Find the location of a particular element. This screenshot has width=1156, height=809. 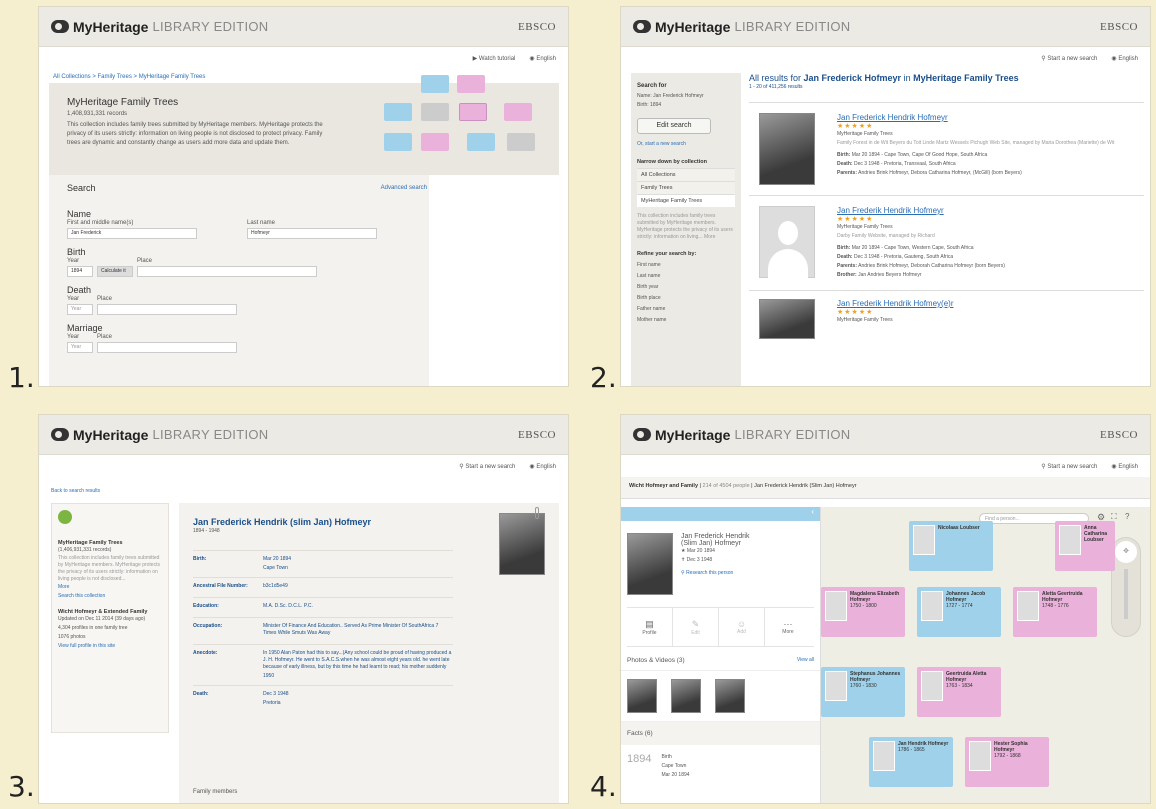

death-place-input is located at coordinates (167, 309).